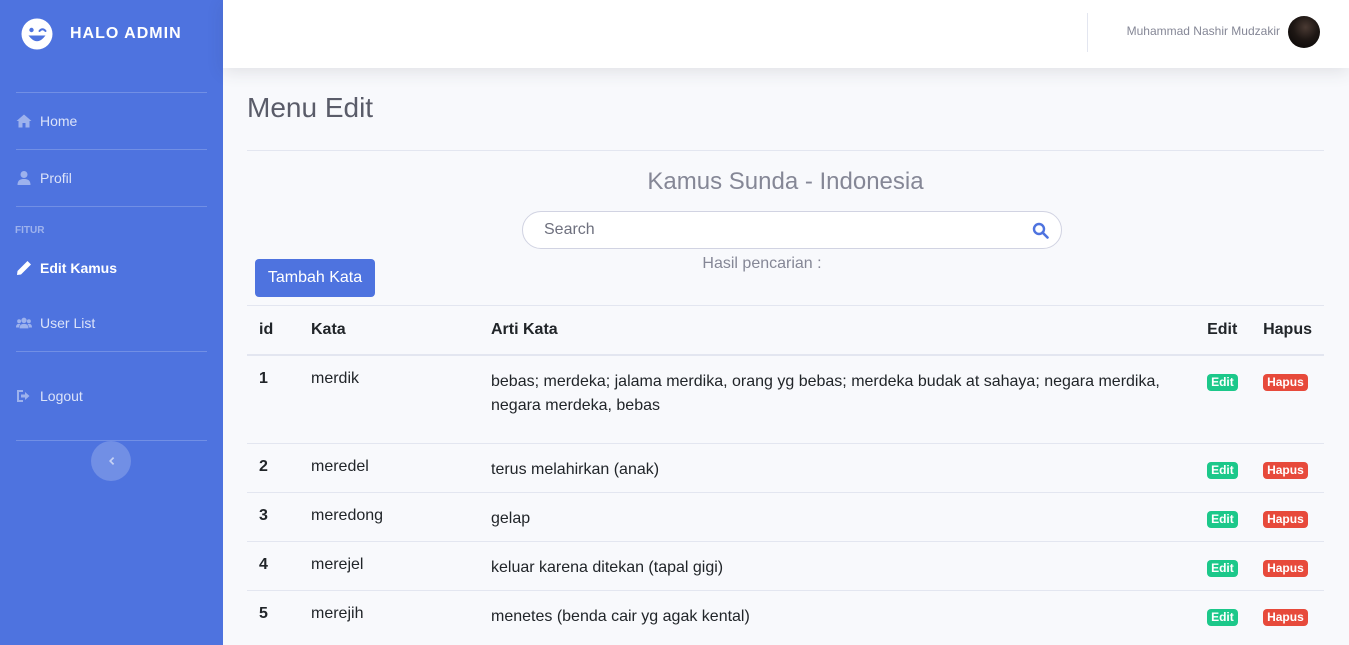  I want to click on chevron-left-icon, so click(112, 461).